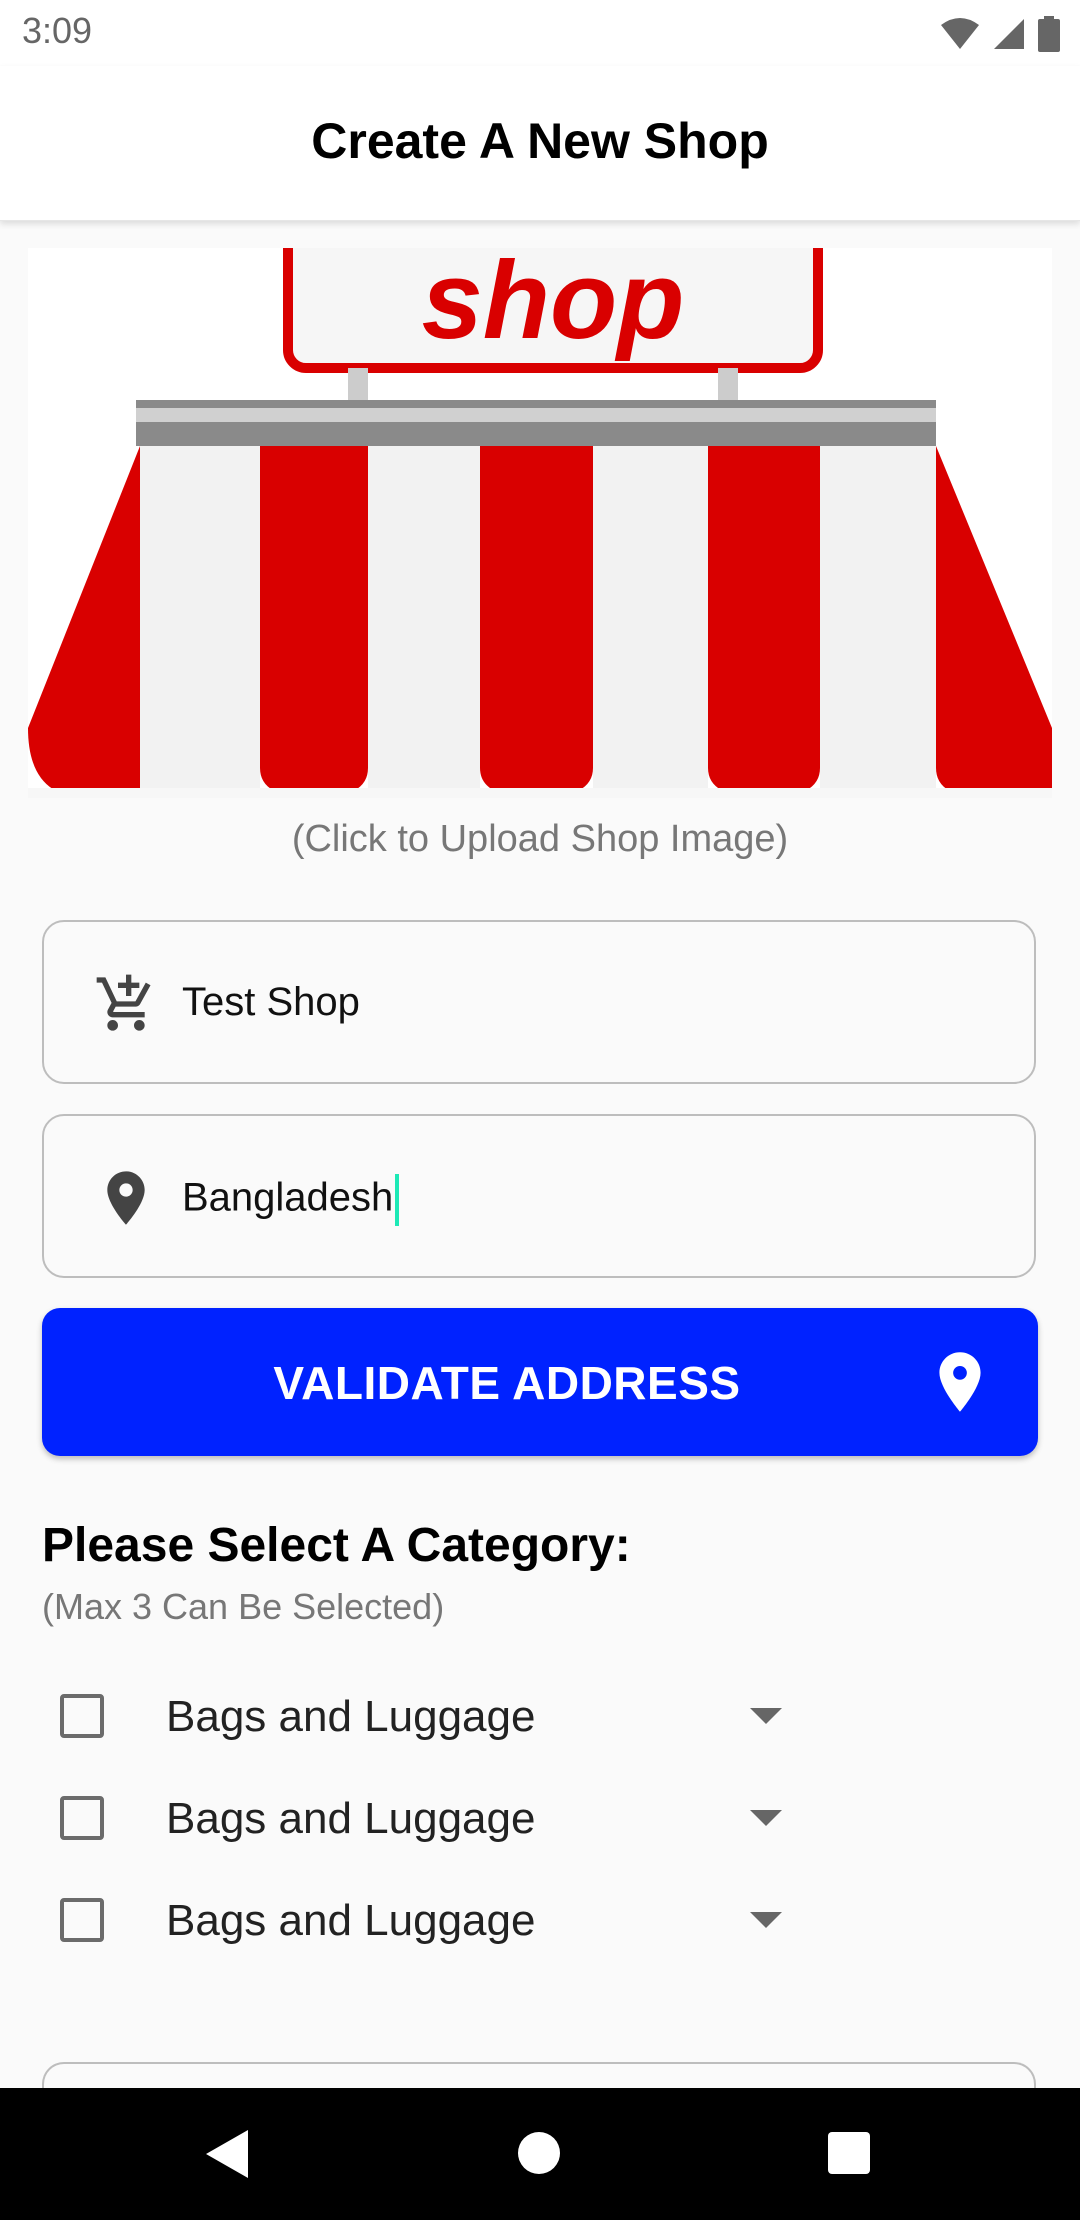 The height and width of the screenshot is (2220, 1080). Describe the element at coordinates (960, 33) in the screenshot. I see `wifi-icon` at that location.